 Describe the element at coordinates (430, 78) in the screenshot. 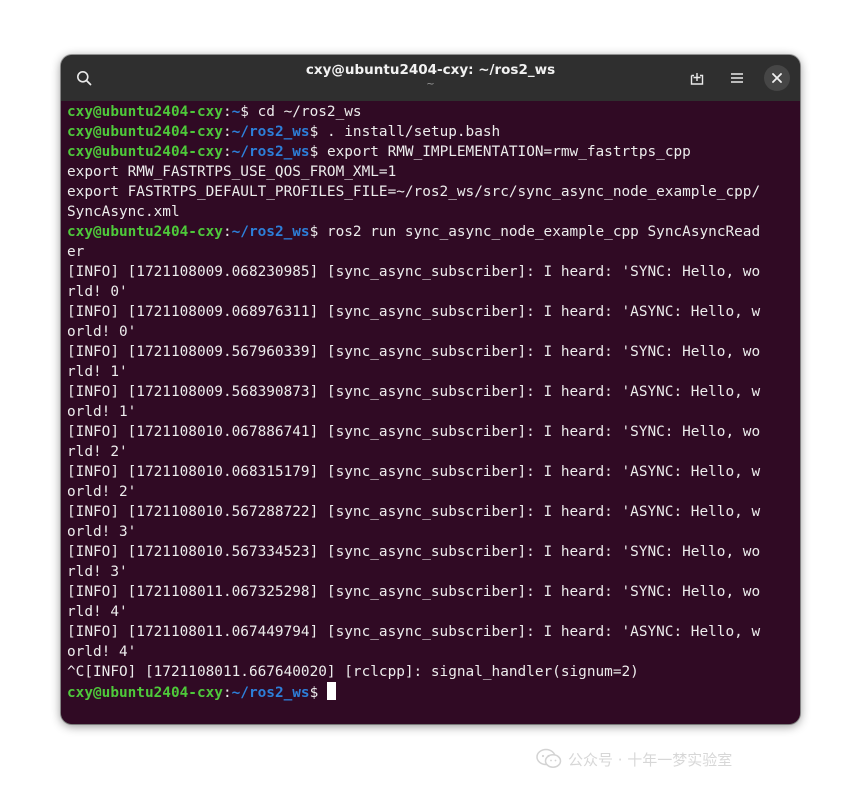

I see `title-bar: cxy@ubuntu2404-cxy: ~/ros2_ws ~` at that location.